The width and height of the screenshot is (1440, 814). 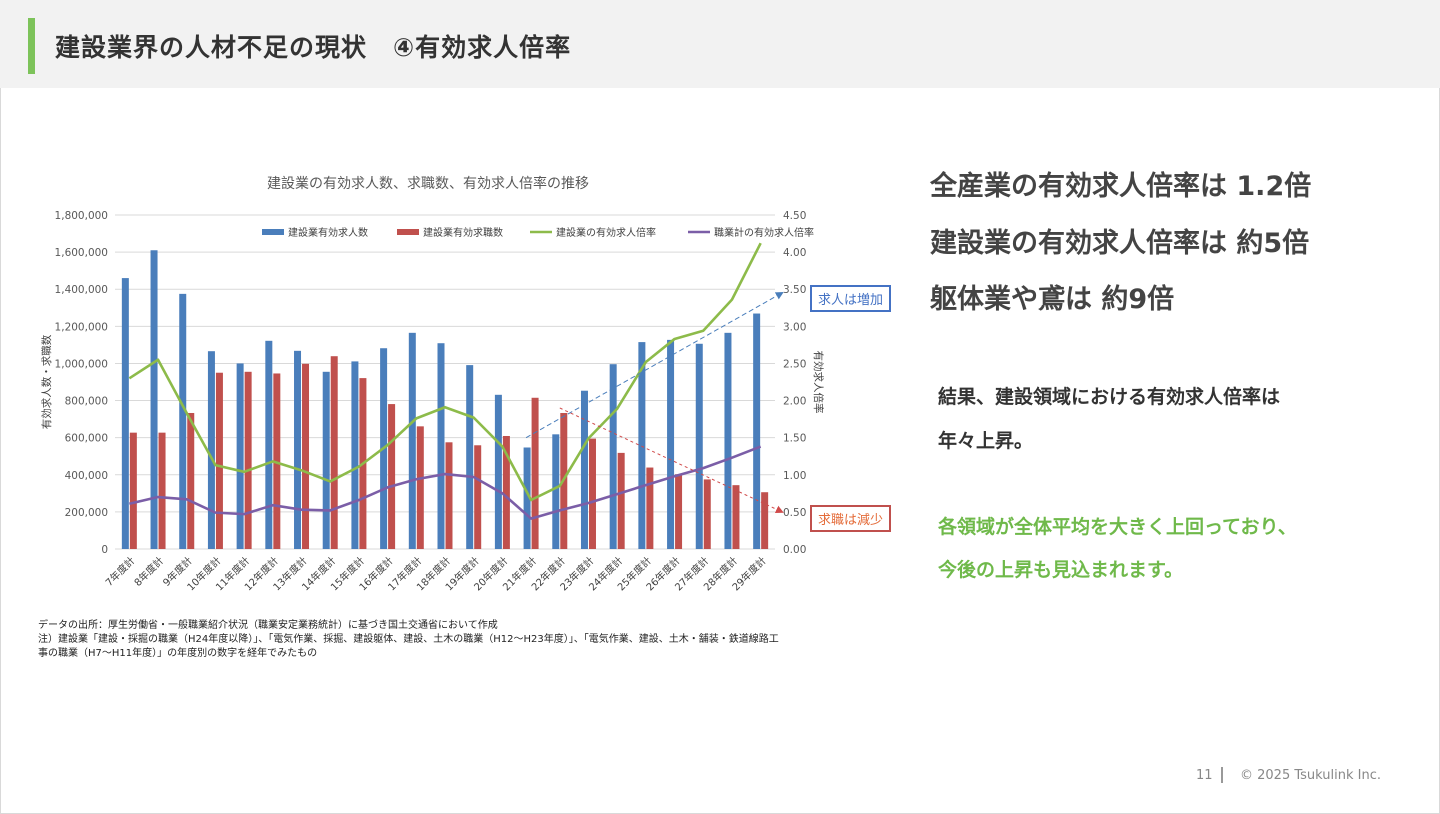 I want to click on chart-title: 建設業の有効求人数、求職数、有効求人倍率の推移, so click(x=428, y=183).